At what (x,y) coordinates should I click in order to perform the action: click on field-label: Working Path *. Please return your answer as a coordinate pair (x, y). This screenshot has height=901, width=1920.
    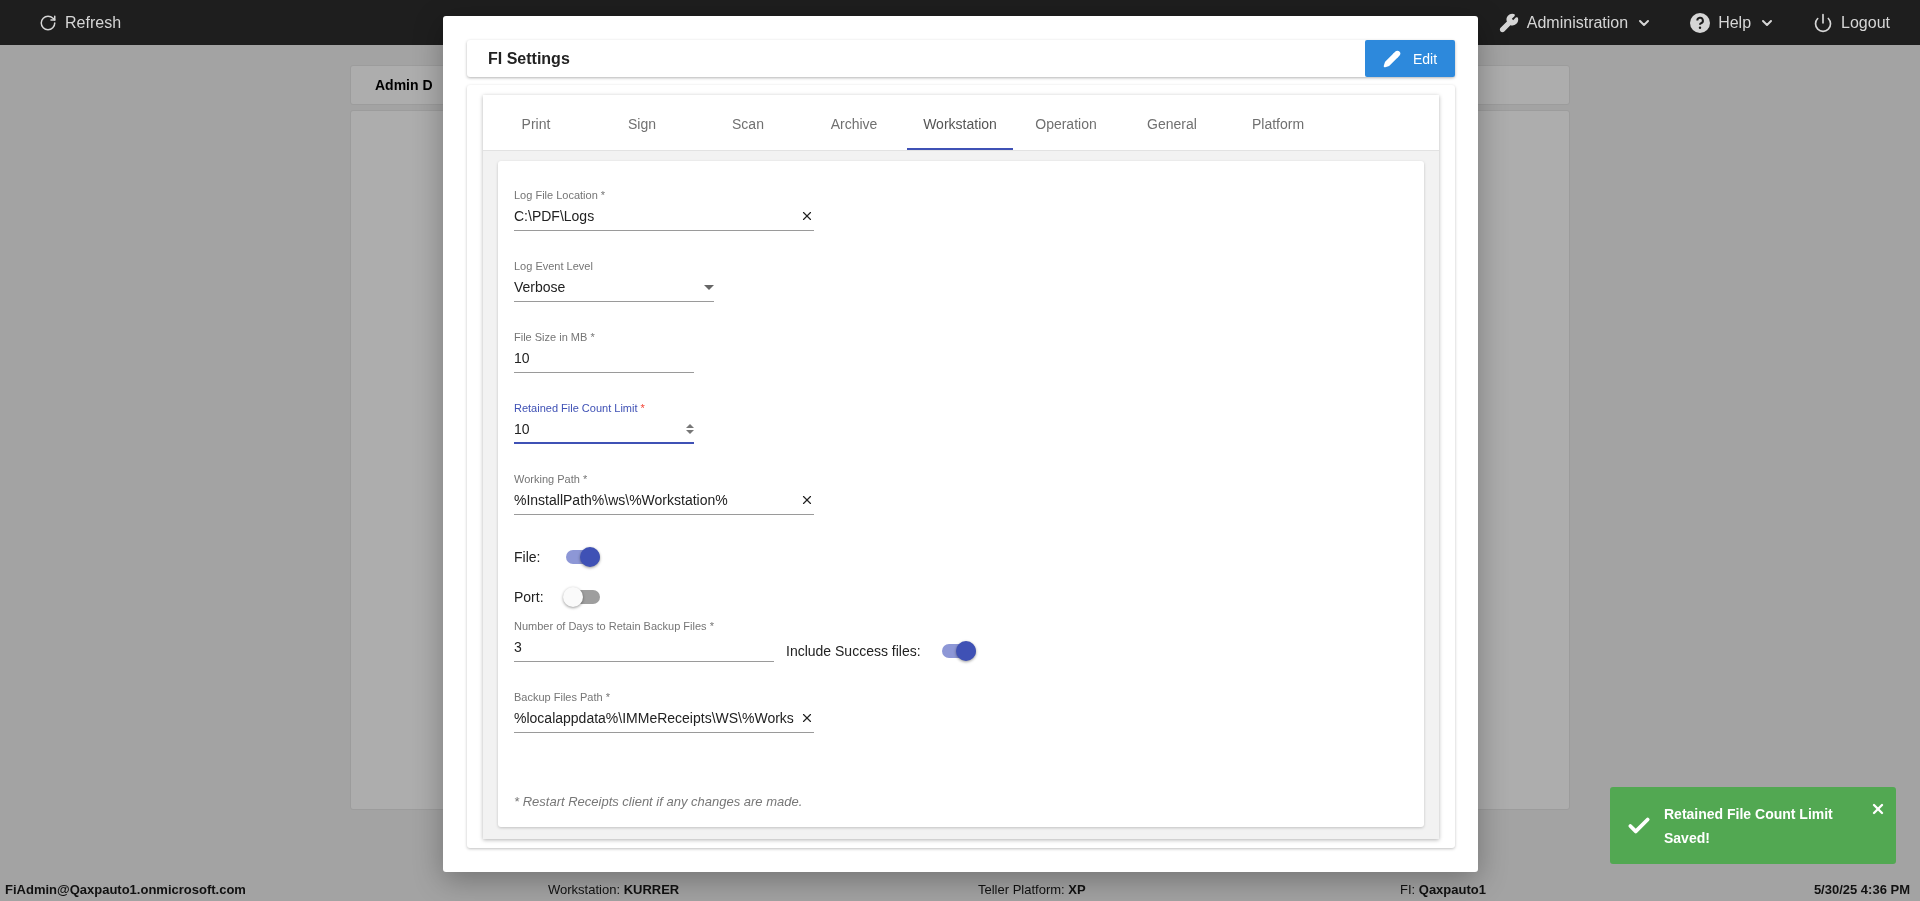
    Looking at the image, I should click on (551, 479).